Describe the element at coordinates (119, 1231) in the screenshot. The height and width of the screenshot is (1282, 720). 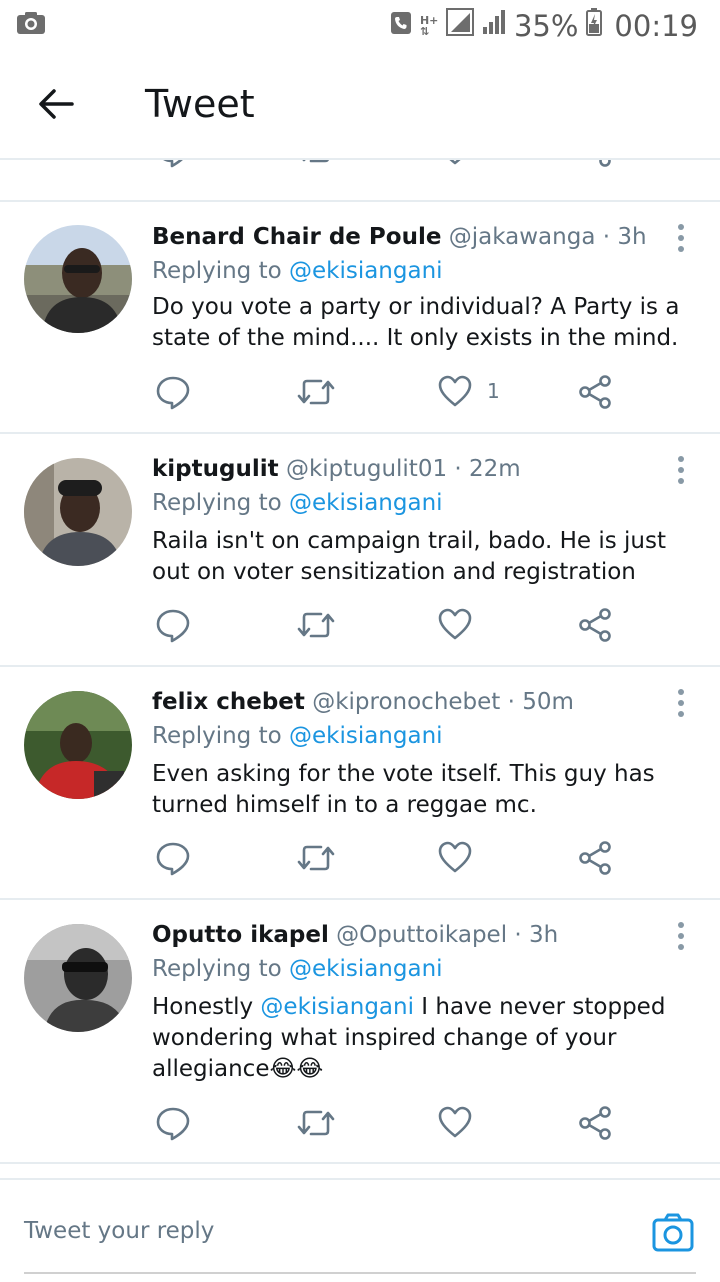
I see `reply-input: Tweet your reply` at that location.